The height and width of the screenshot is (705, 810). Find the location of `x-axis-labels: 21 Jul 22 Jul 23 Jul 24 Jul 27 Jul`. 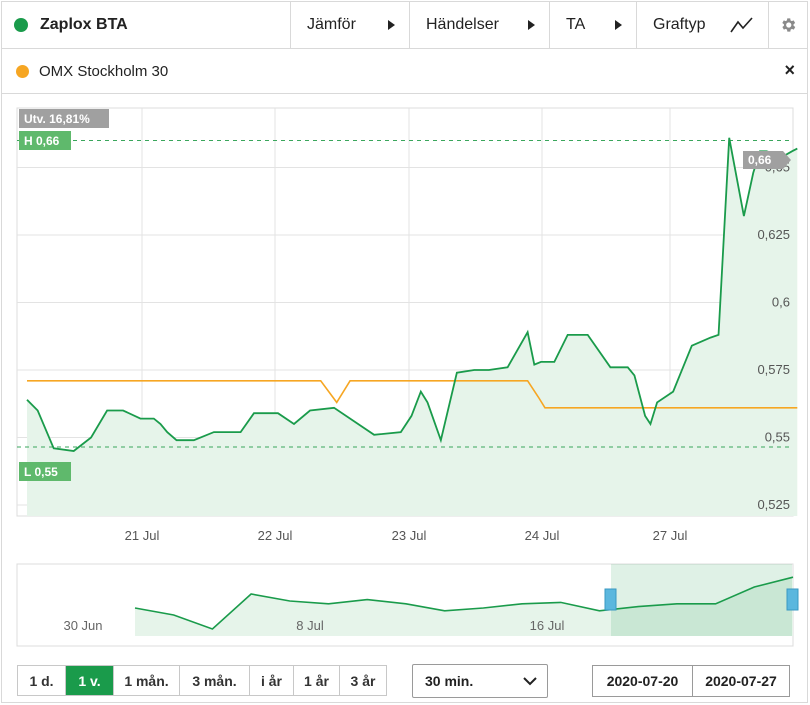

x-axis-labels: 21 Jul 22 Jul 23 Jul 24 Jul 27 Jul is located at coordinates (406, 535).